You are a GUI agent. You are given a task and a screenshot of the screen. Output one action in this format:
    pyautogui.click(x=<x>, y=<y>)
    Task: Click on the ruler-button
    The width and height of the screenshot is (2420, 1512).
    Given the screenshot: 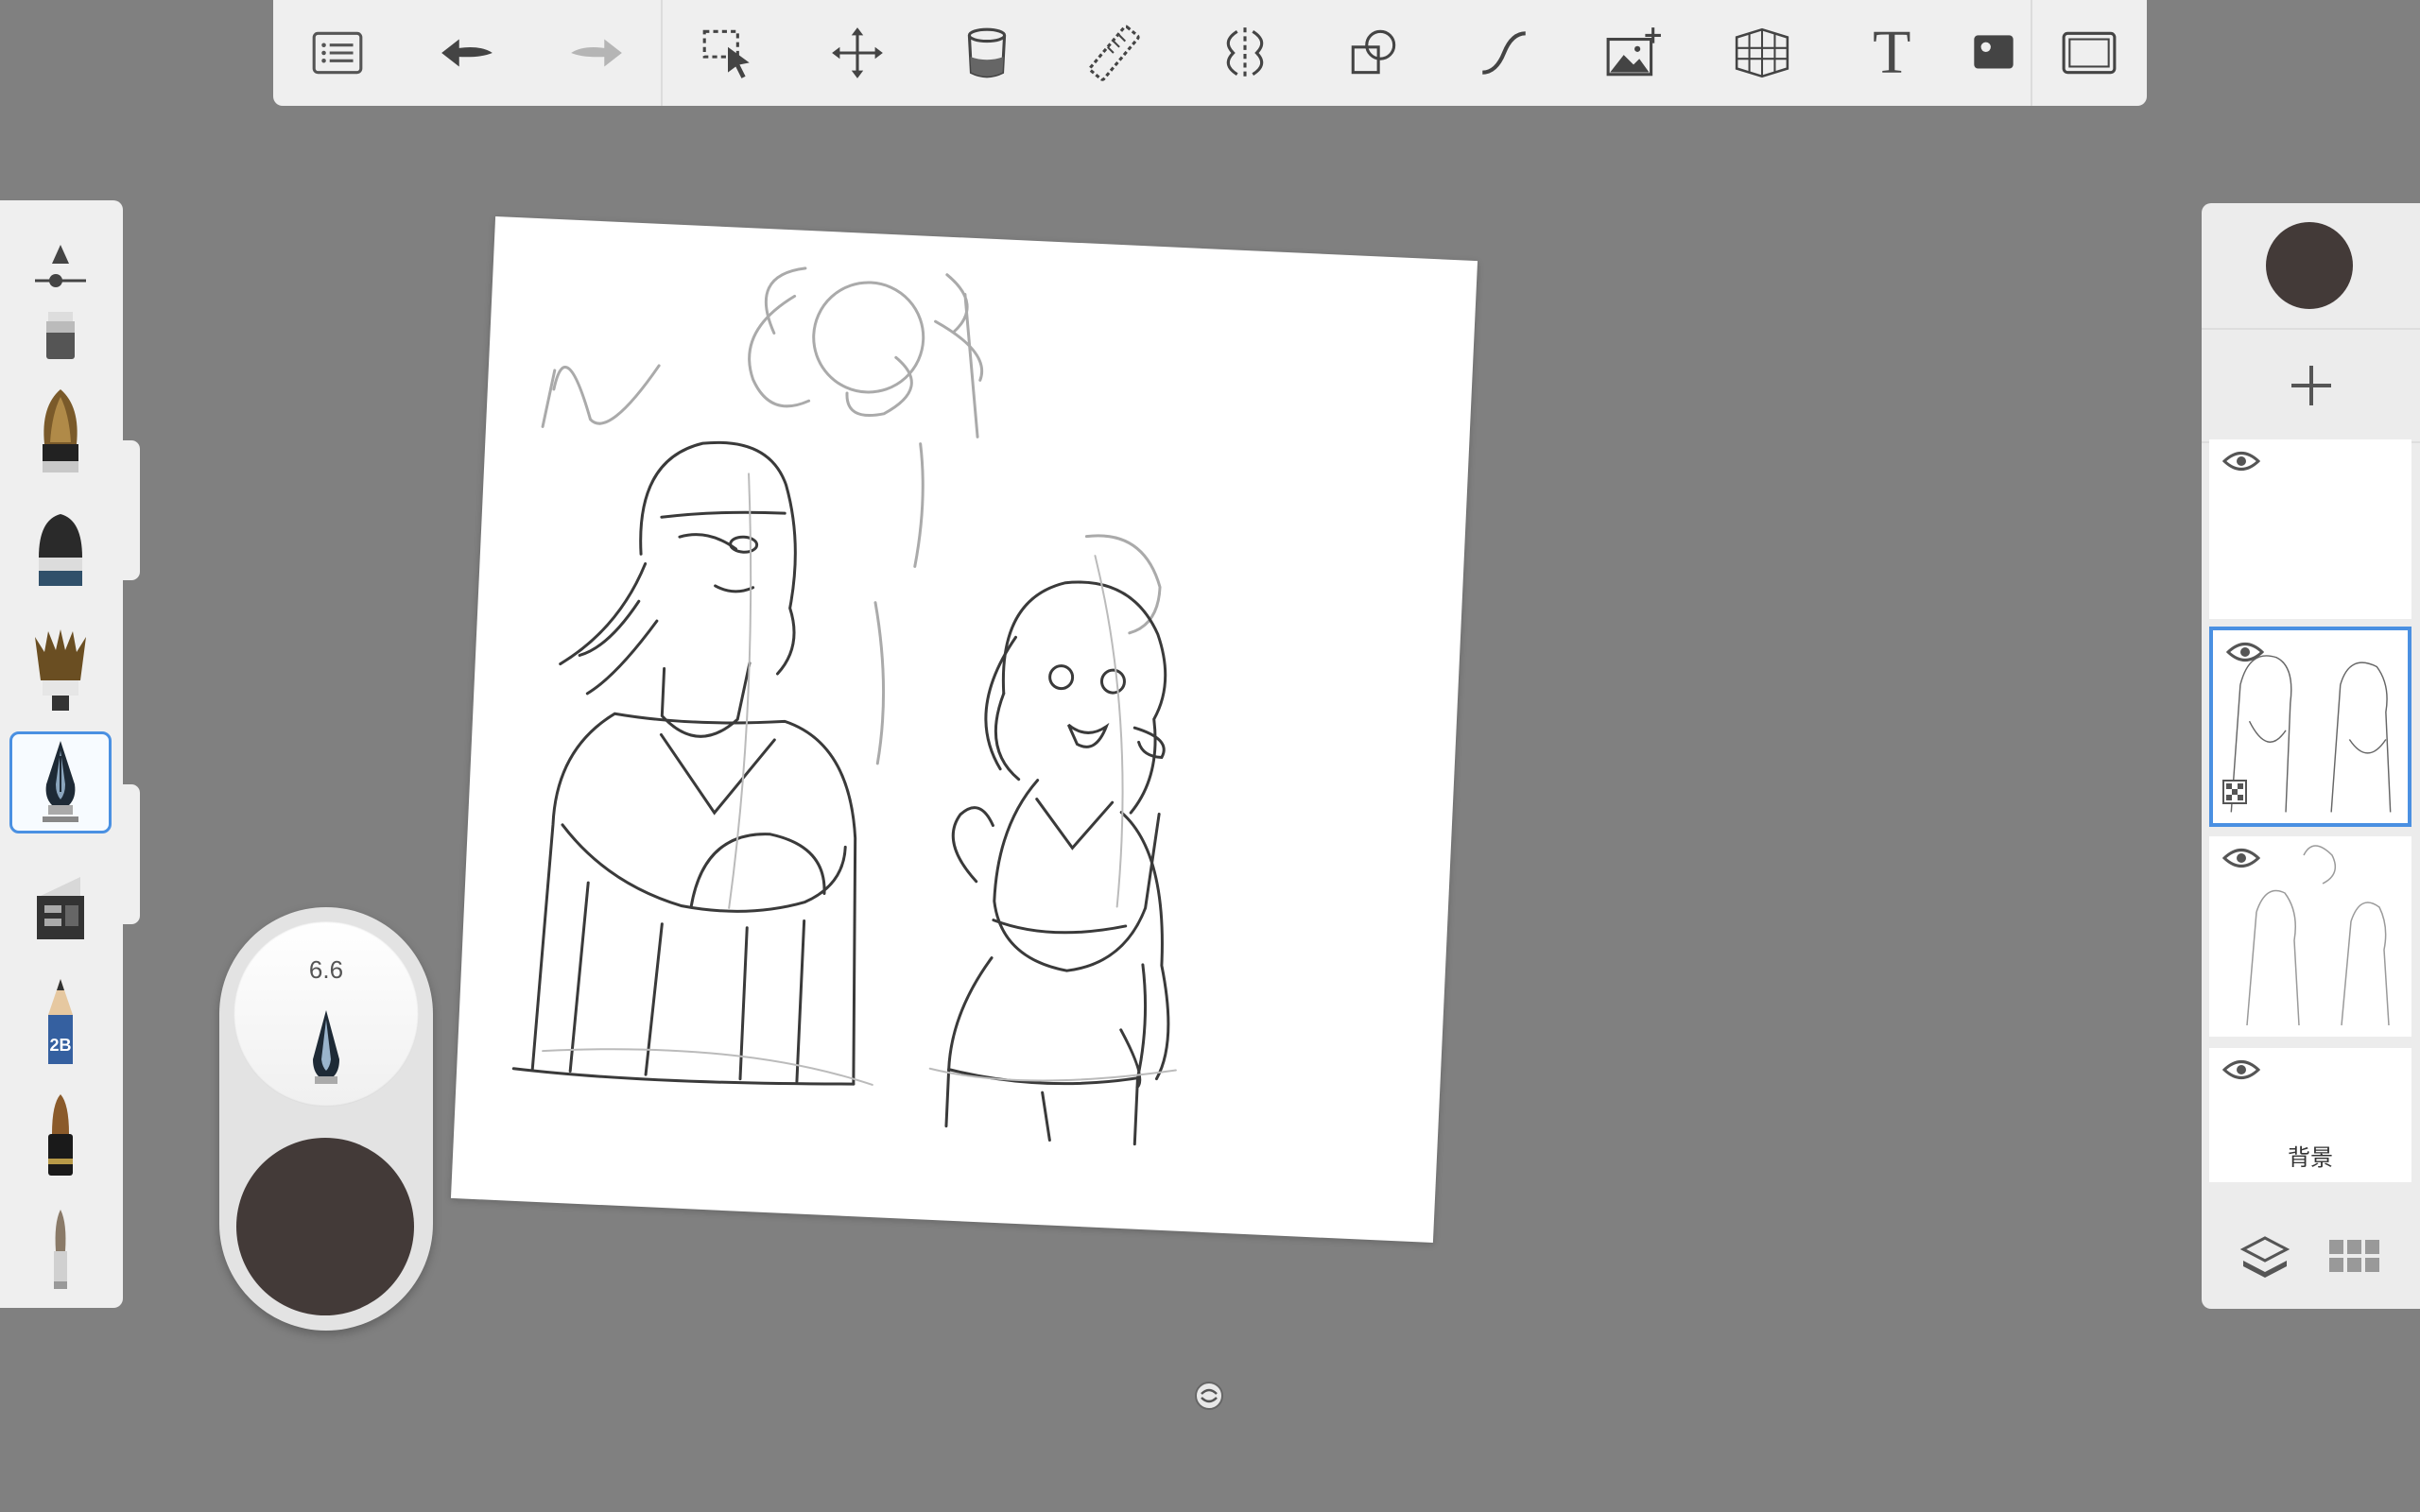 What is the action you would take?
    pyautogui.click(x=1116, y=53)
    